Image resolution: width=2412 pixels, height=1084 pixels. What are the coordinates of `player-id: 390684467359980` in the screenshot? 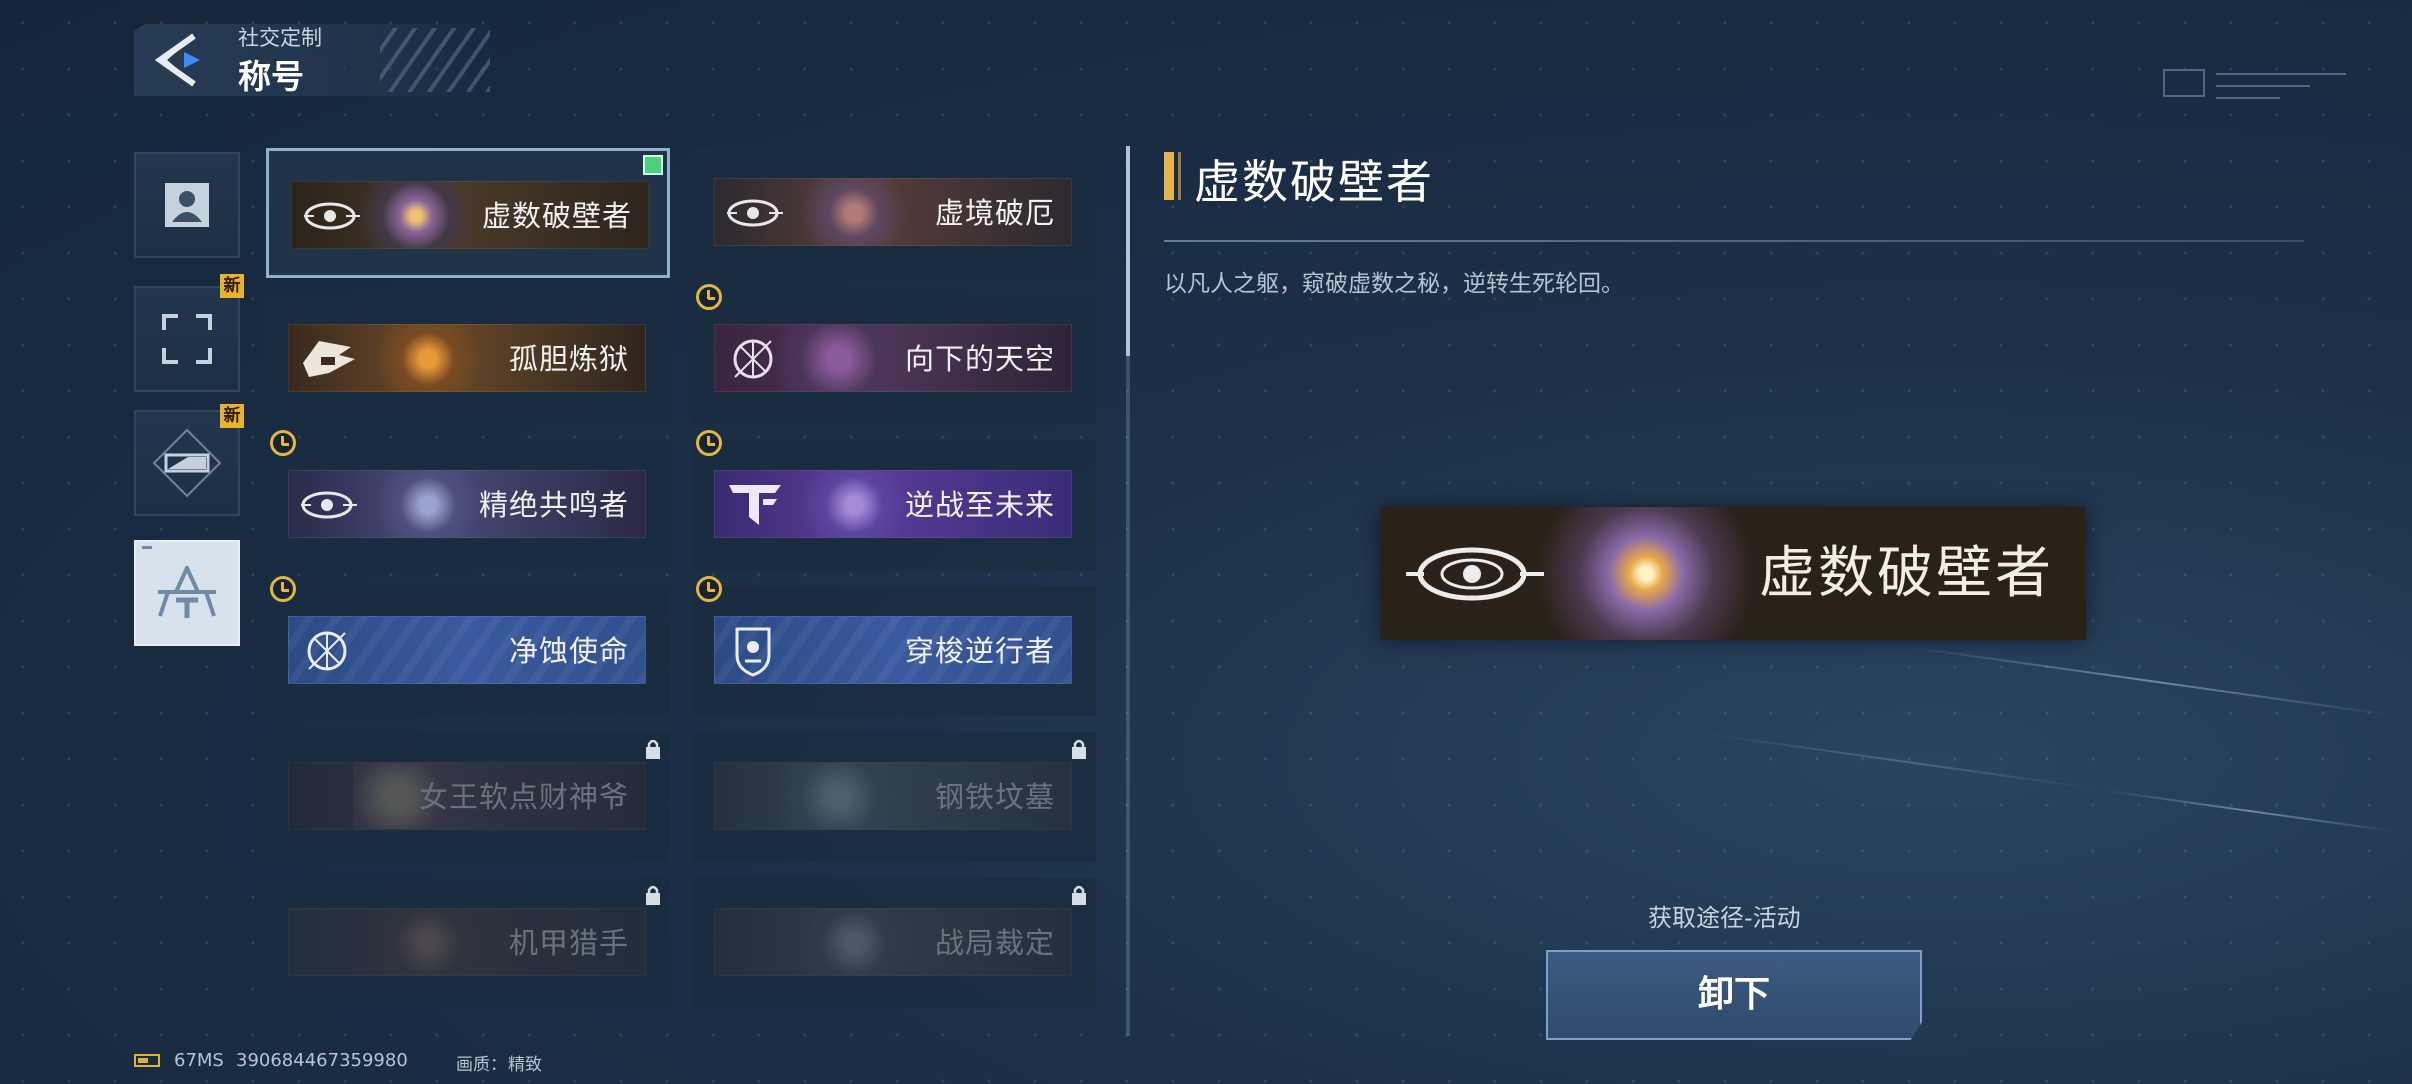 It's located at (322, 1060).